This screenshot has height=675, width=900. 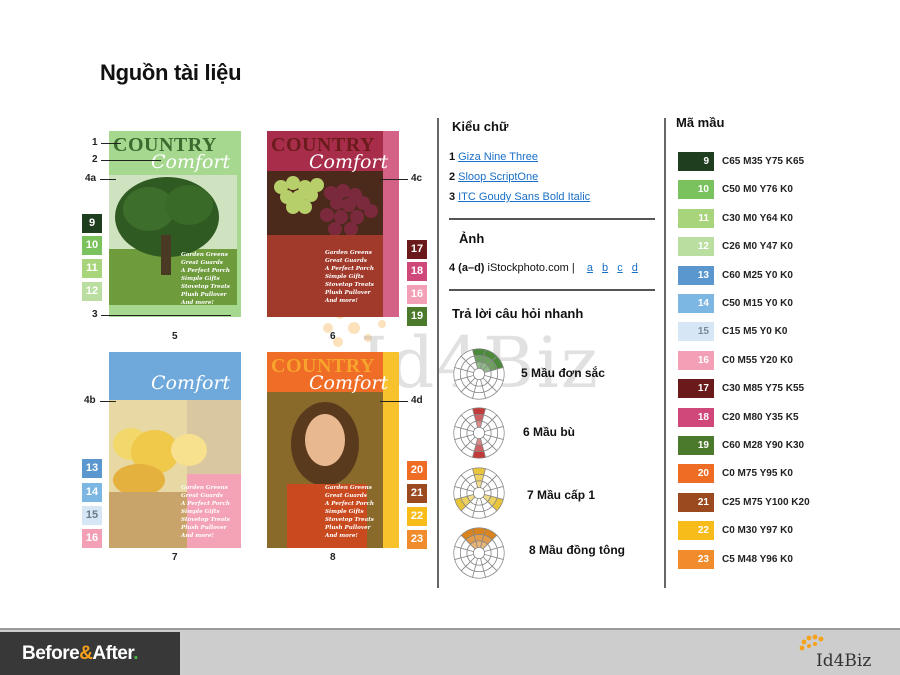 I want to click on page-number: 7, so click(x=175, y=557).